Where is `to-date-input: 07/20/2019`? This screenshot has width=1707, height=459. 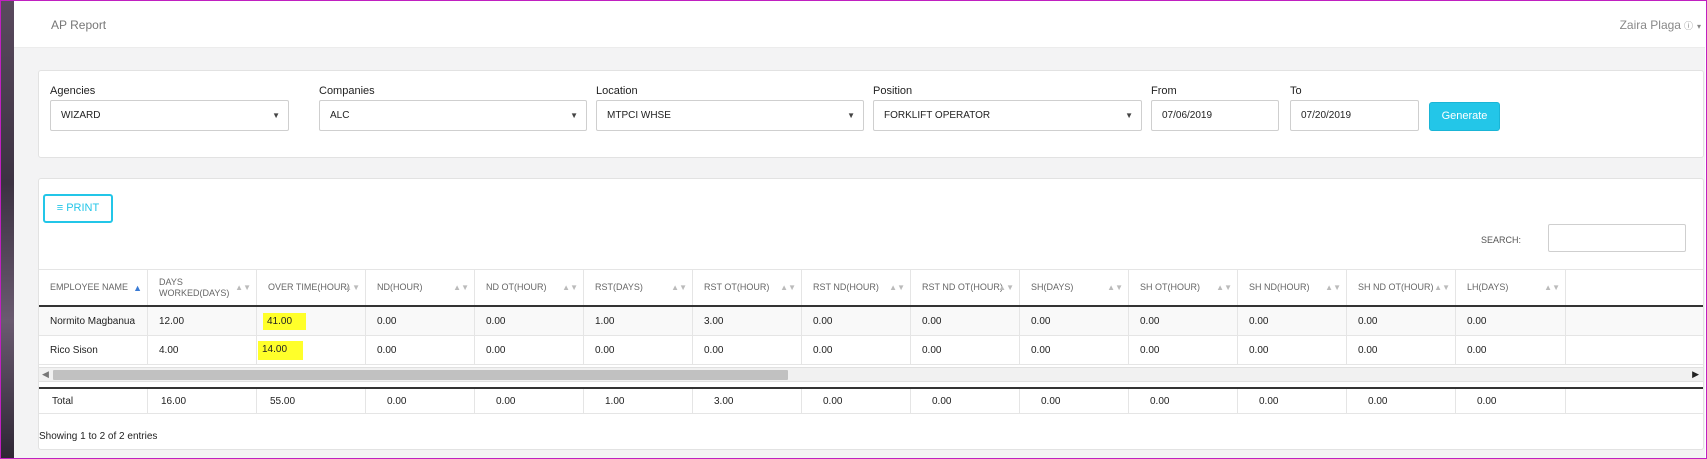 to-date-input: 07/20/2019 is located at coordinates (1354, 115).